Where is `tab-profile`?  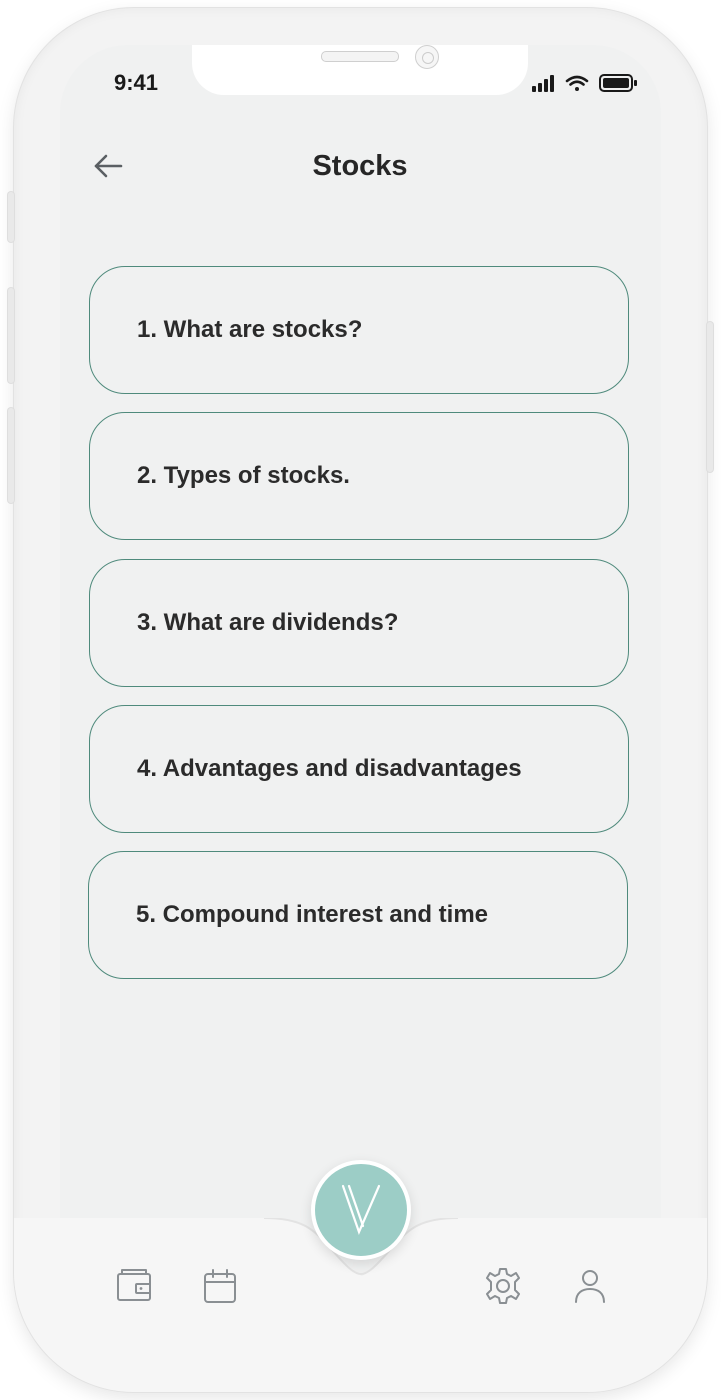
tab-profile is located at coordinates (590, 1286).